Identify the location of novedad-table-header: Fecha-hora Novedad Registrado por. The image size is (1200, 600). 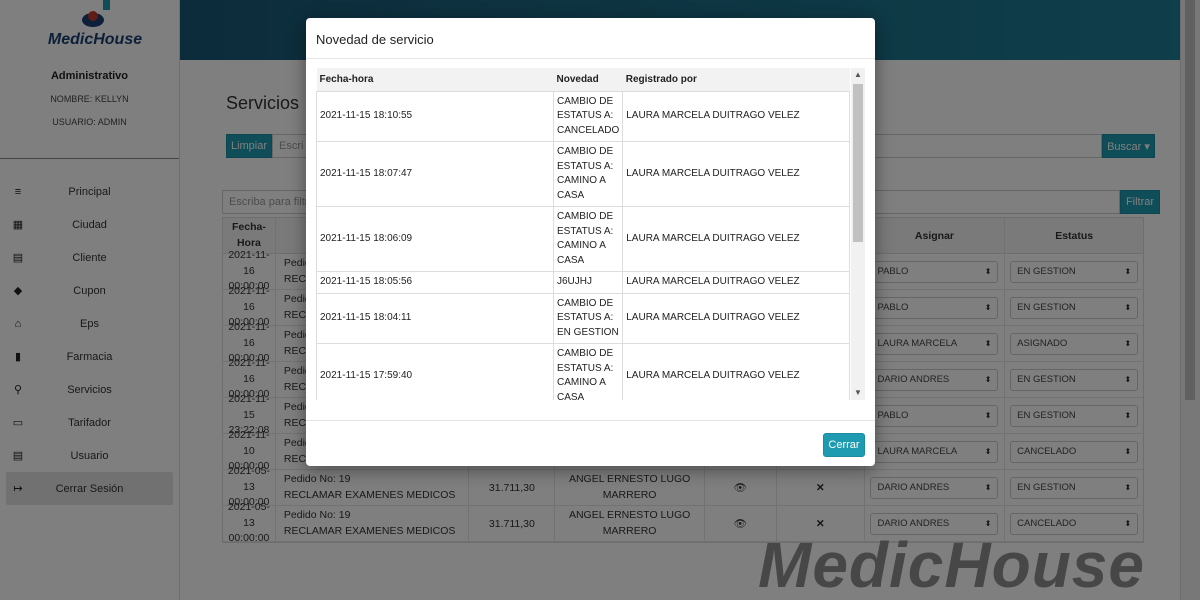
(583, 80).